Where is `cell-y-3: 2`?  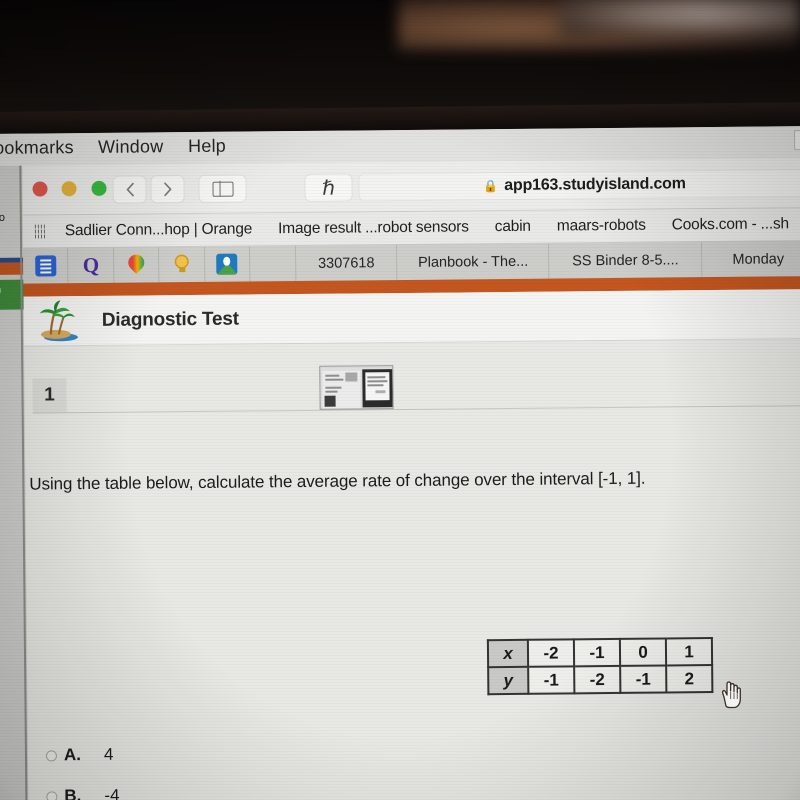 cell-y-3: 2 is located at coordinates (689, 679).